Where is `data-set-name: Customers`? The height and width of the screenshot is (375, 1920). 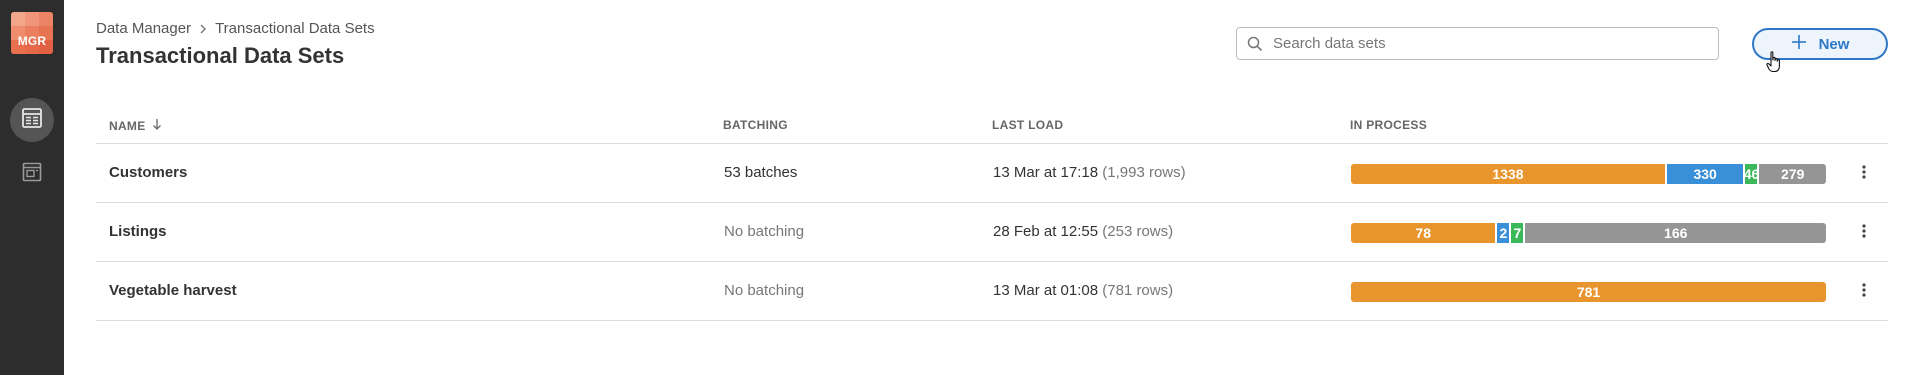
data-set-name: Customers is located at coordinates (148, 172).